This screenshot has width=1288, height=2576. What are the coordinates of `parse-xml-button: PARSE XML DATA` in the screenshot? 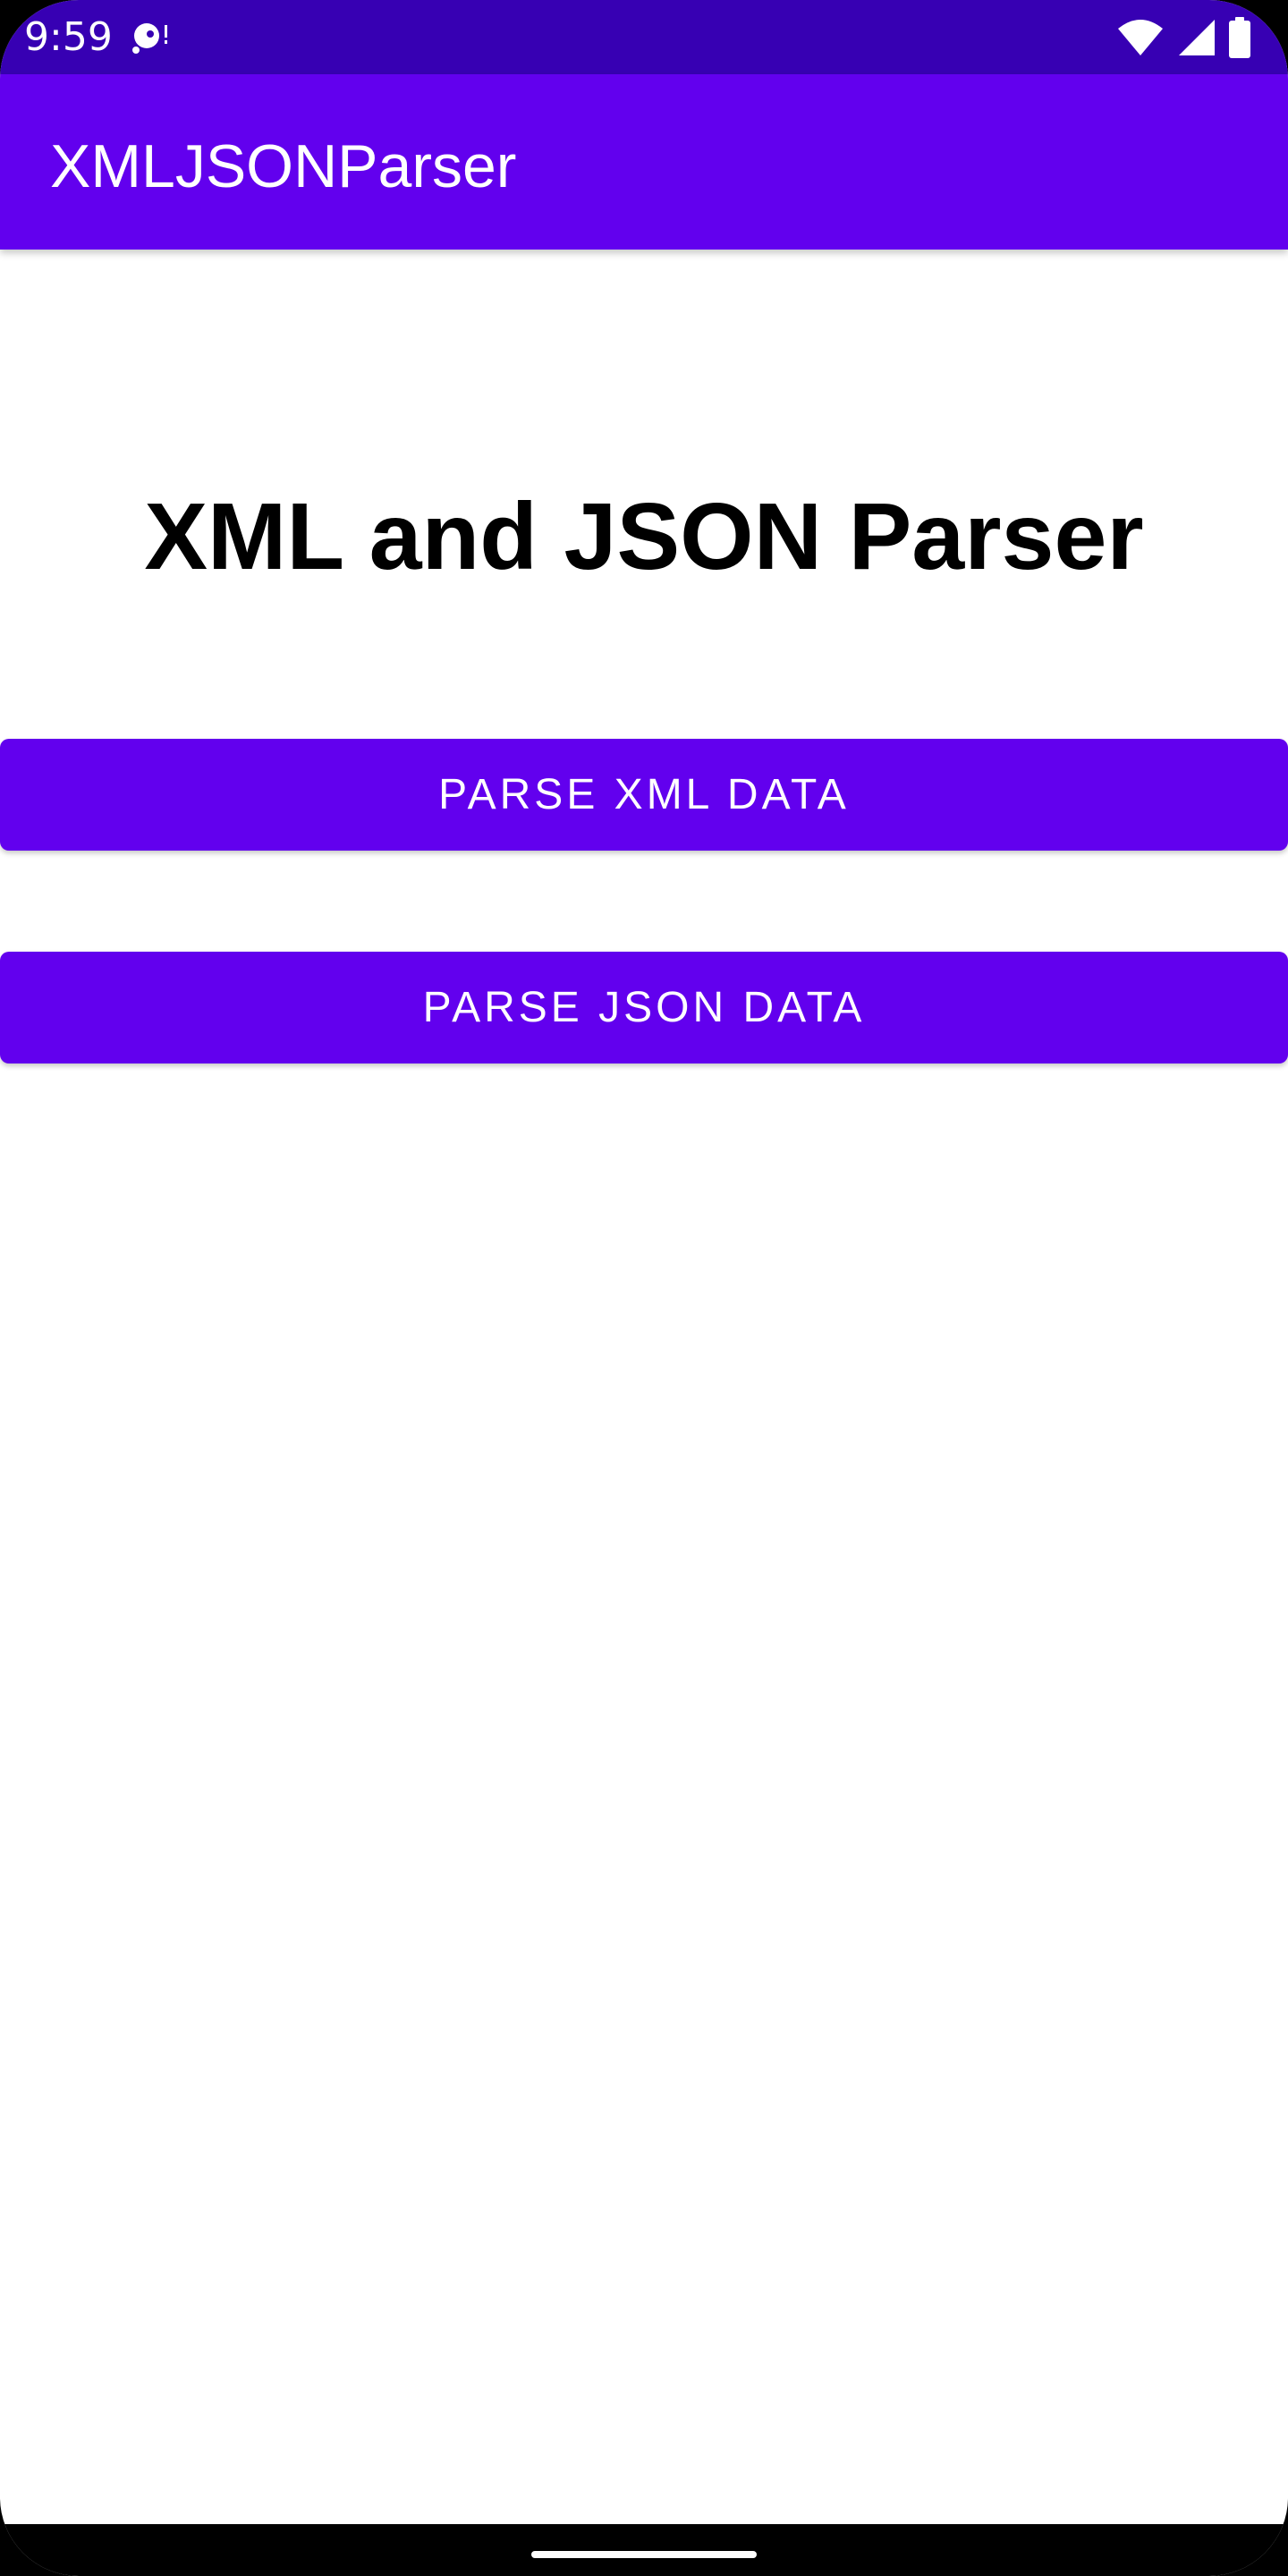 It's located at (644, 795).